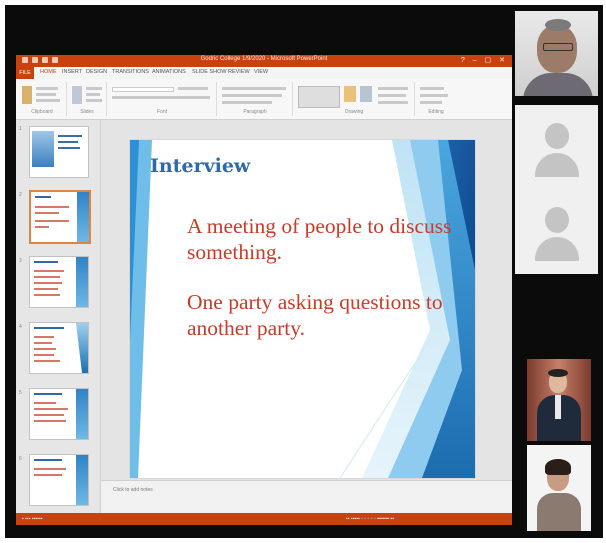 The height and width of the screenshot is (543, 606). What do you see at coordinates (96, 72) in the screenshot?
I see `tab-design: DESIGN` at bounding box center [96, 72].